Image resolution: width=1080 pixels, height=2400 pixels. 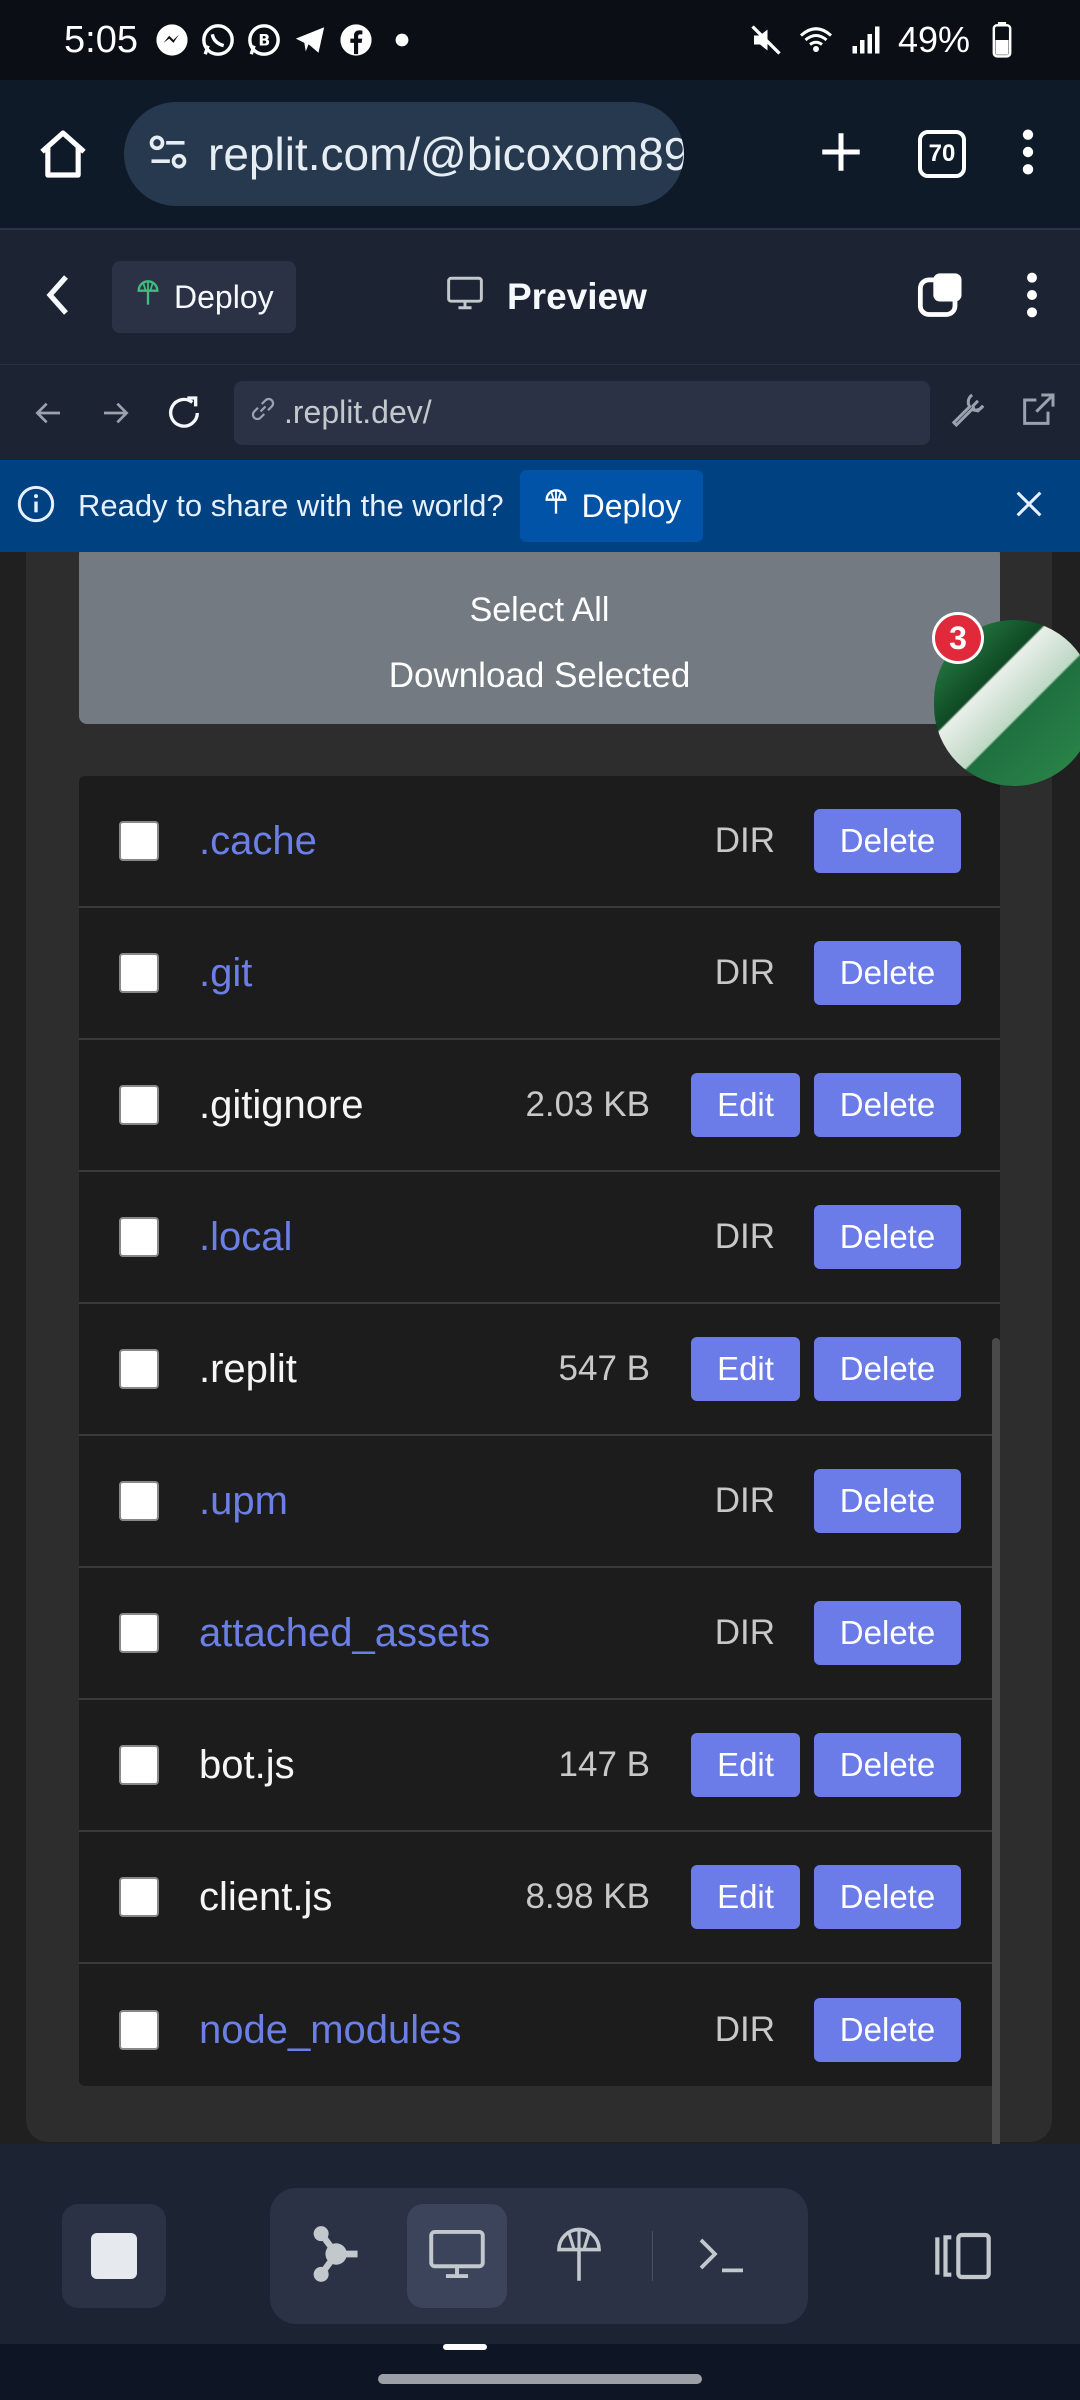 What do you see at coordinates (101, 39) in the screenshot?
I see `status-time: 5:05` at bounding box center [101, 39].